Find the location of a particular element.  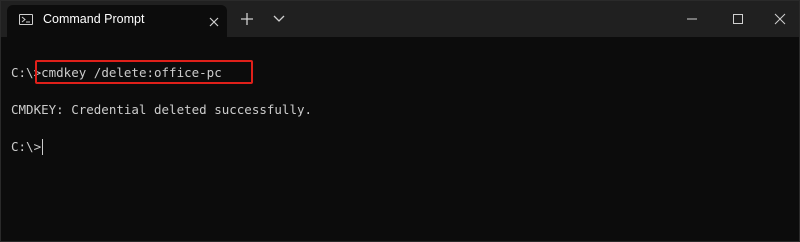

terminal-line-prompt: C:\> is located at coordinates (27, 147).